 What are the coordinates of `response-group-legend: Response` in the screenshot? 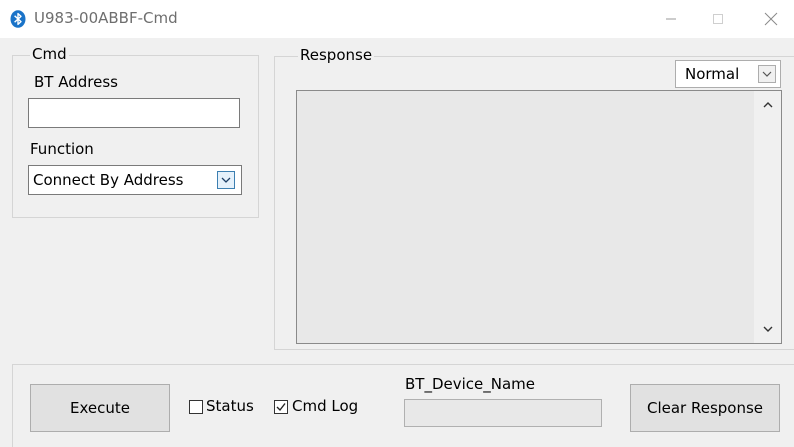 It's located at (336, 55).